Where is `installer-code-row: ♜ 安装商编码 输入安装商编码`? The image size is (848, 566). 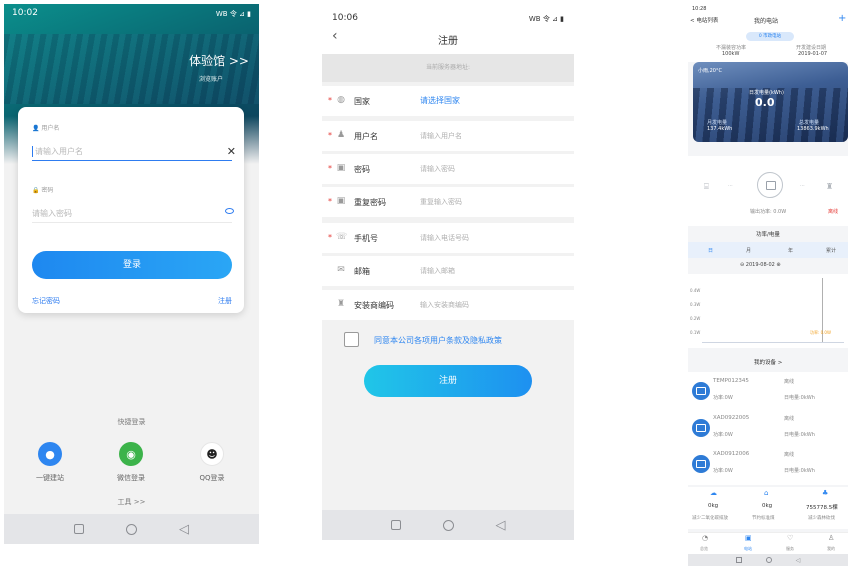 installer-code-row: ♜ 安装商编码 输入安装商编码 is located at coordinates (448, 305).